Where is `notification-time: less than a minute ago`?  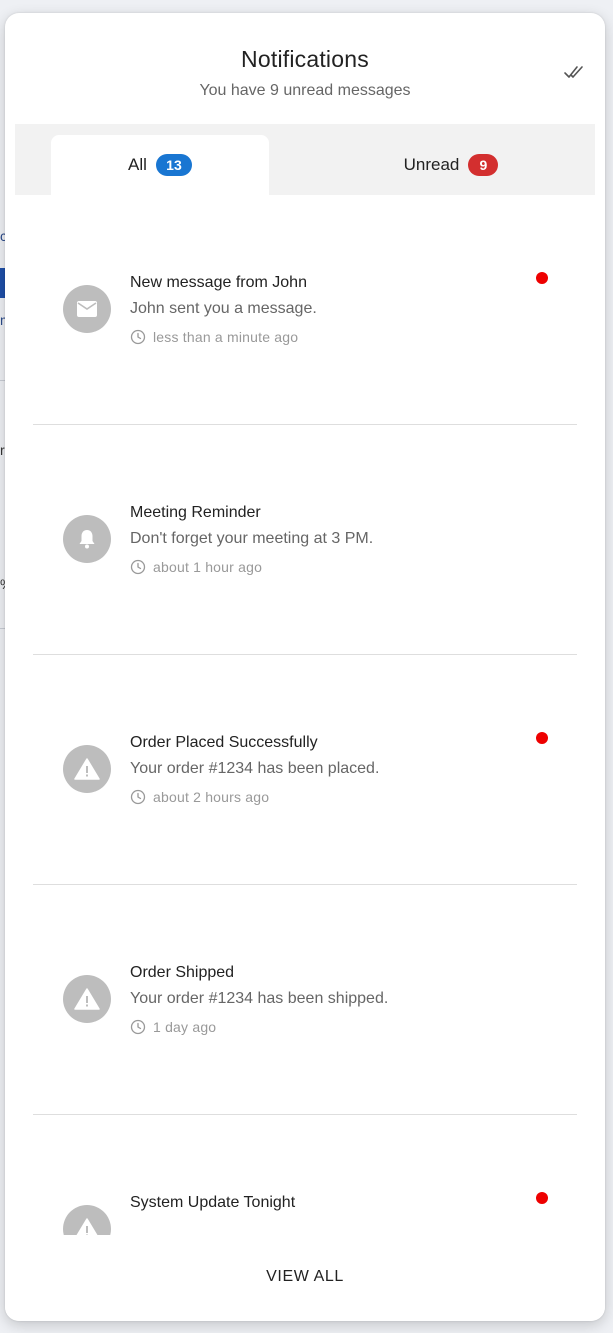
notification-time: less than a minute ago is located at coordinates (214, 337).